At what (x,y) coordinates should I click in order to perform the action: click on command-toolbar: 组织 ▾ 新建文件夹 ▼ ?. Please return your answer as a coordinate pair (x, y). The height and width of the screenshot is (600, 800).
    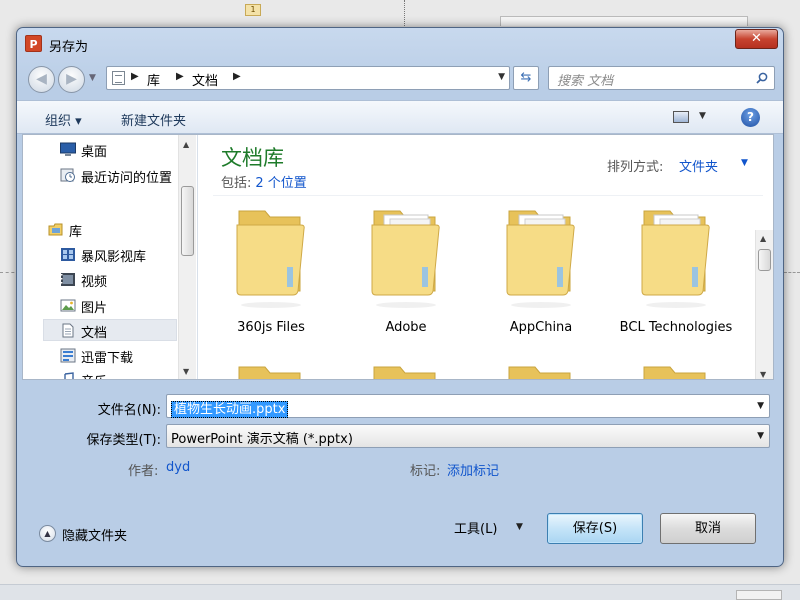
    Looking at the image, I should click on (400, 117).